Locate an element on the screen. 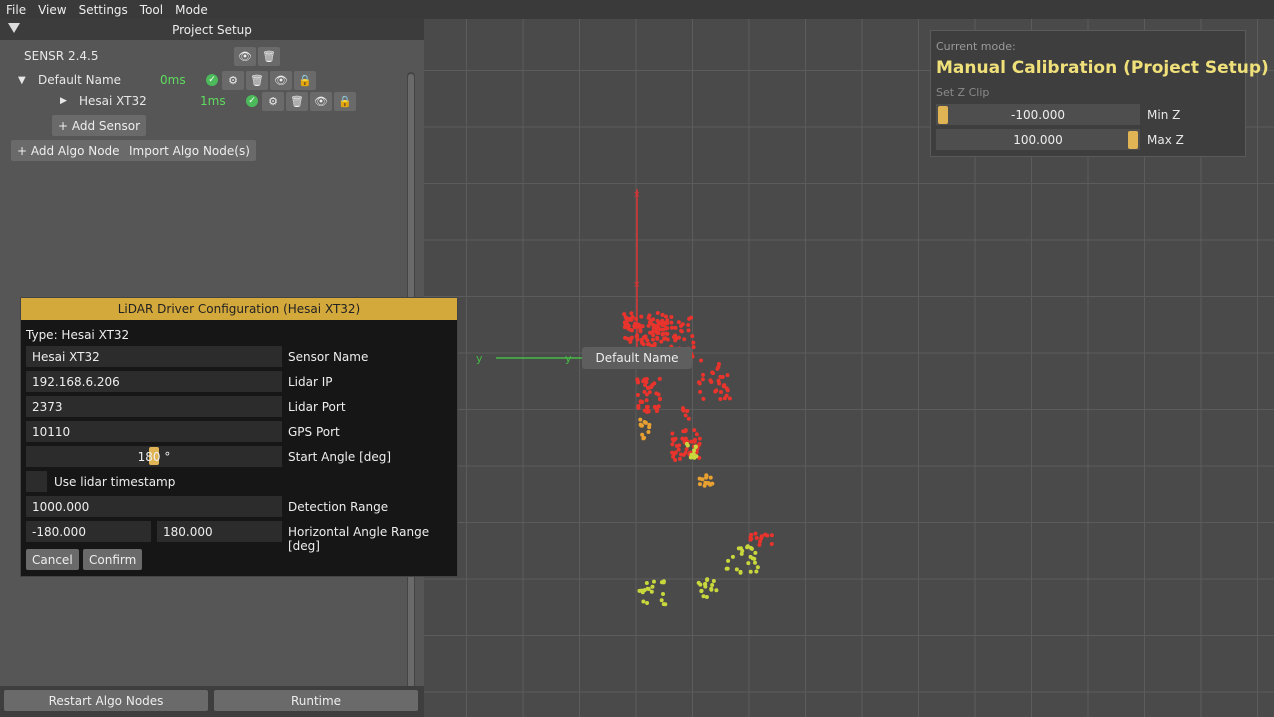 The height and width of the screenshot is (717, 1274). dialog-title: LiDAR Driver Configuration (Hesai XT32) is located at coordinates (239, 309).